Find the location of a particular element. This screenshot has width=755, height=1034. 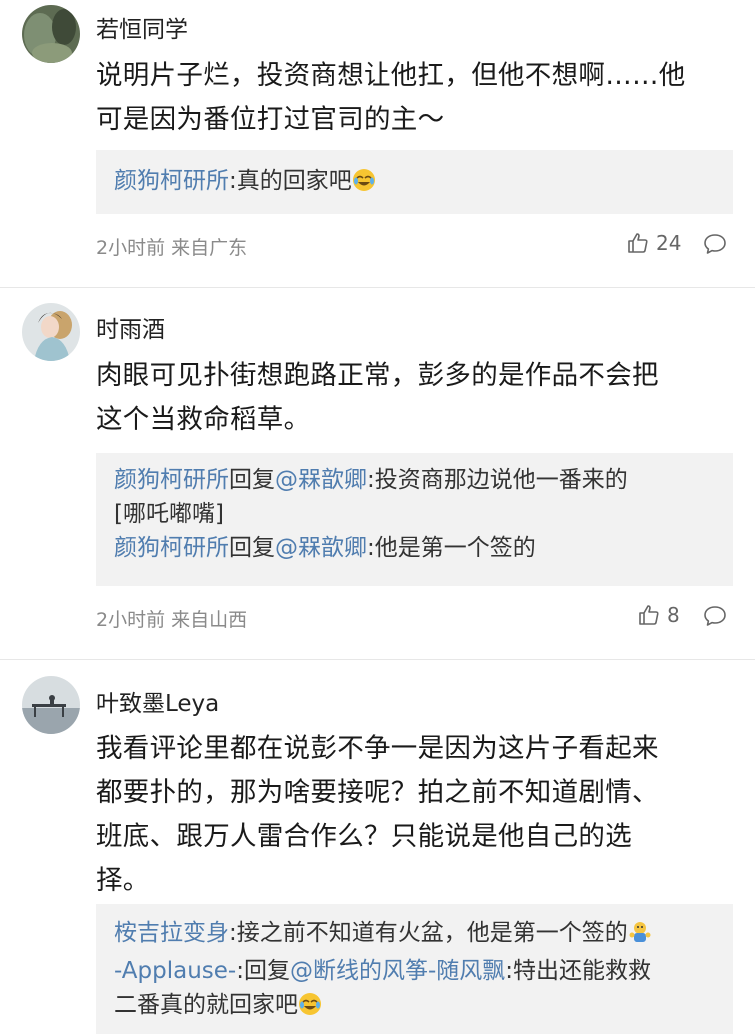

reply-line: -Applause-:回复@断线的风筝-随风飘:特出还能救救 is located at coordinates (423, 971).